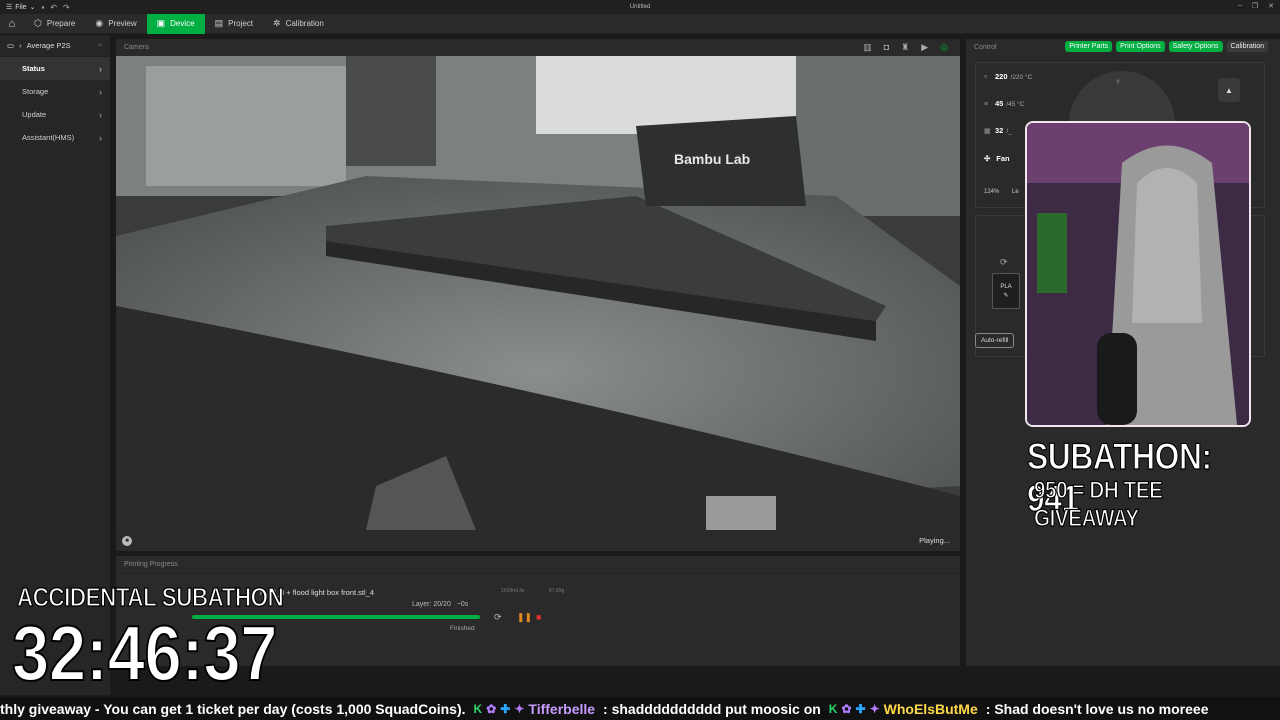 The width and height of the screenshot is (1280, 720). Describe the element at coordinates (1240, 6) in the screenshot. I see `minimize-icon: –` at that location.